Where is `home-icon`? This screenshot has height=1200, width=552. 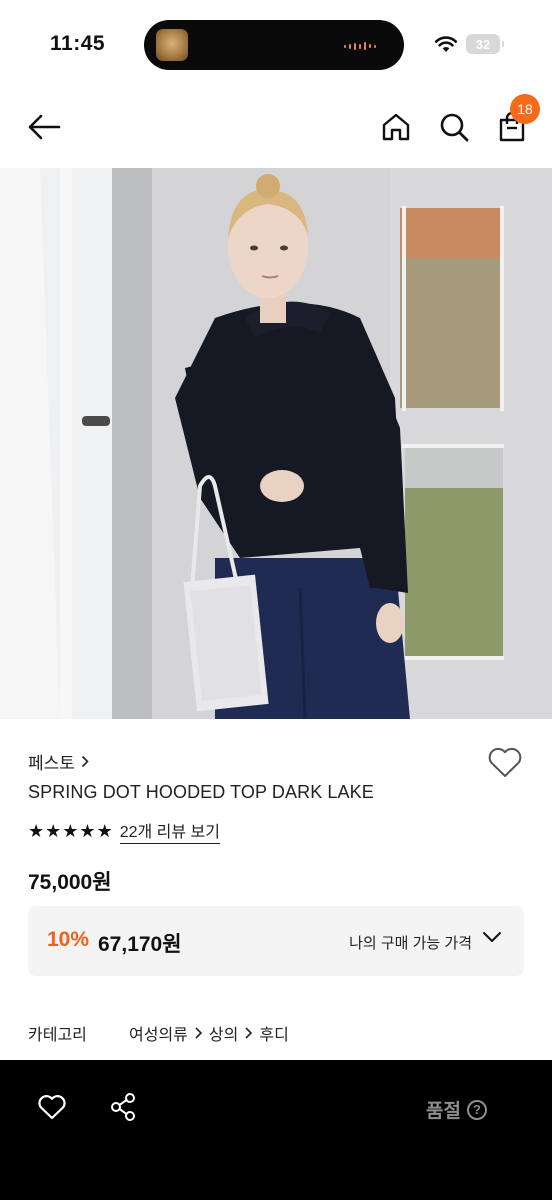
home-icon is located at coordinates (396, 127).